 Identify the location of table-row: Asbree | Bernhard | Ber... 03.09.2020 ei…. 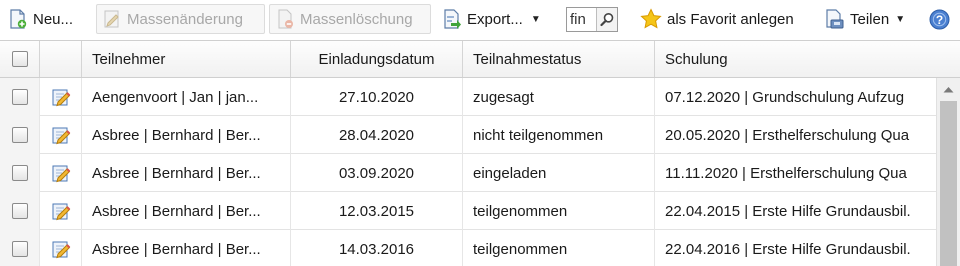
(468, 173).